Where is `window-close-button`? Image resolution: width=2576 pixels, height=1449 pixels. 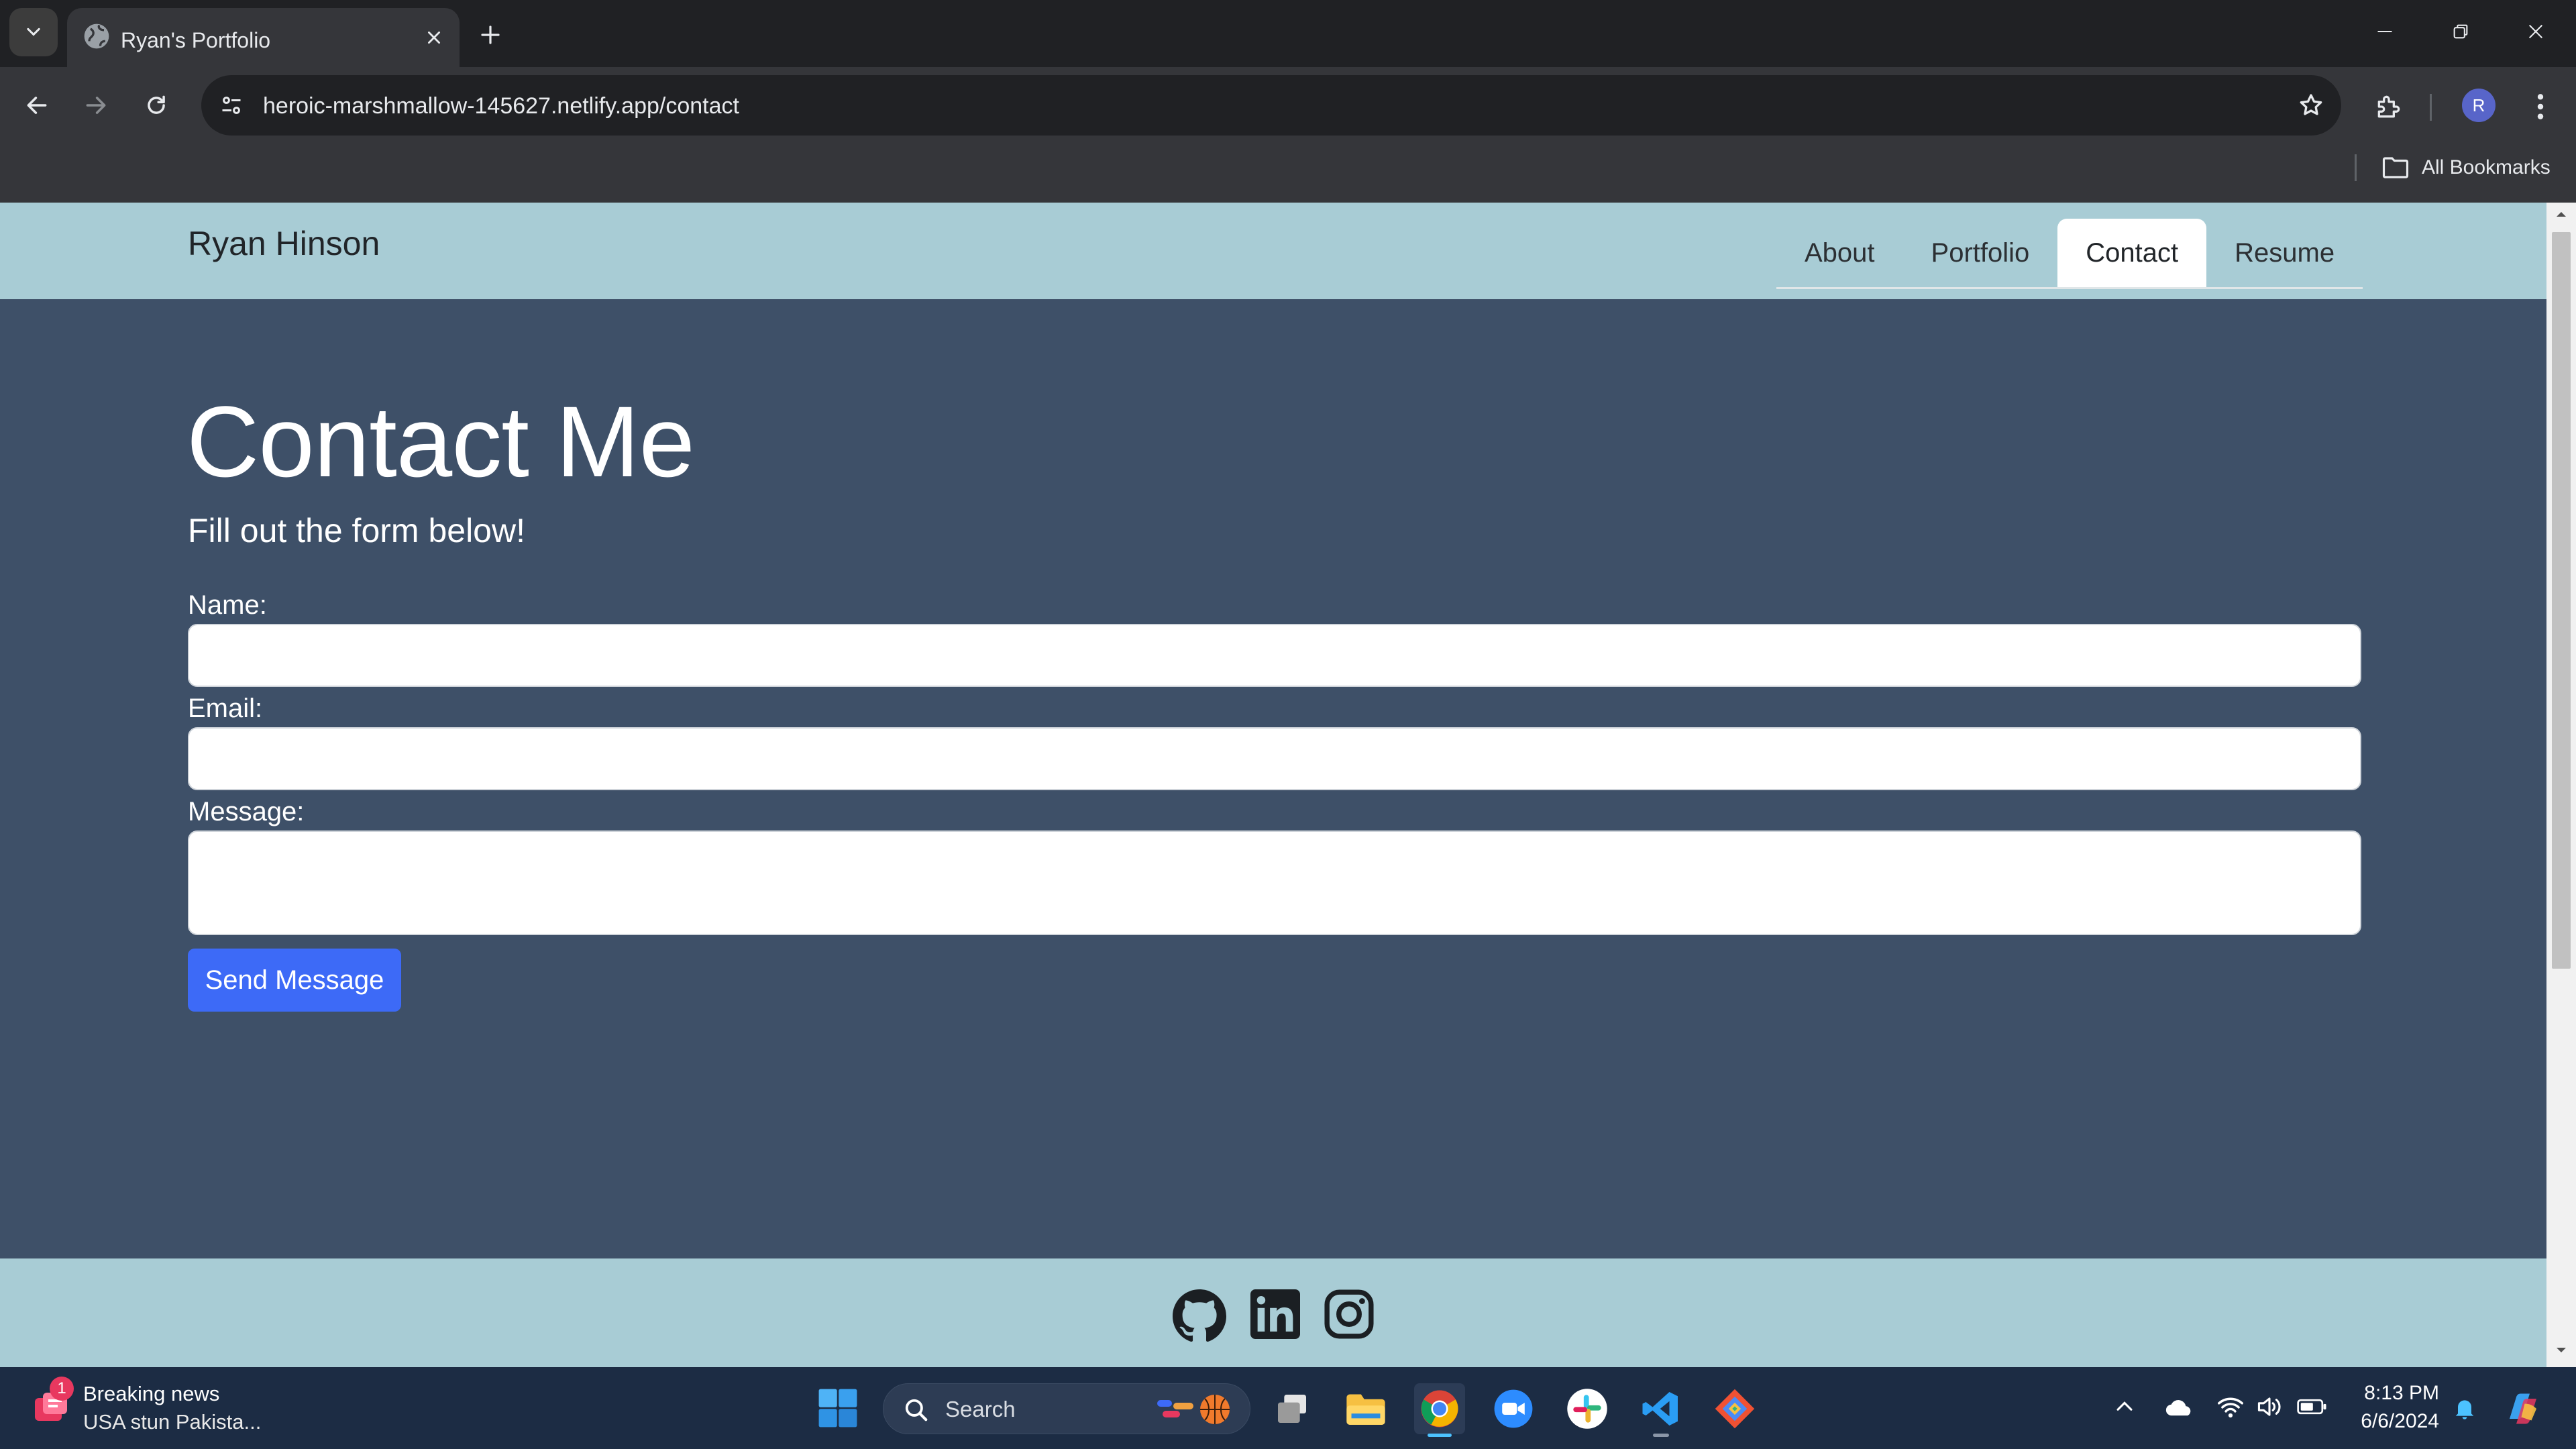 window-close-button is located at coordinates (2536, 31).